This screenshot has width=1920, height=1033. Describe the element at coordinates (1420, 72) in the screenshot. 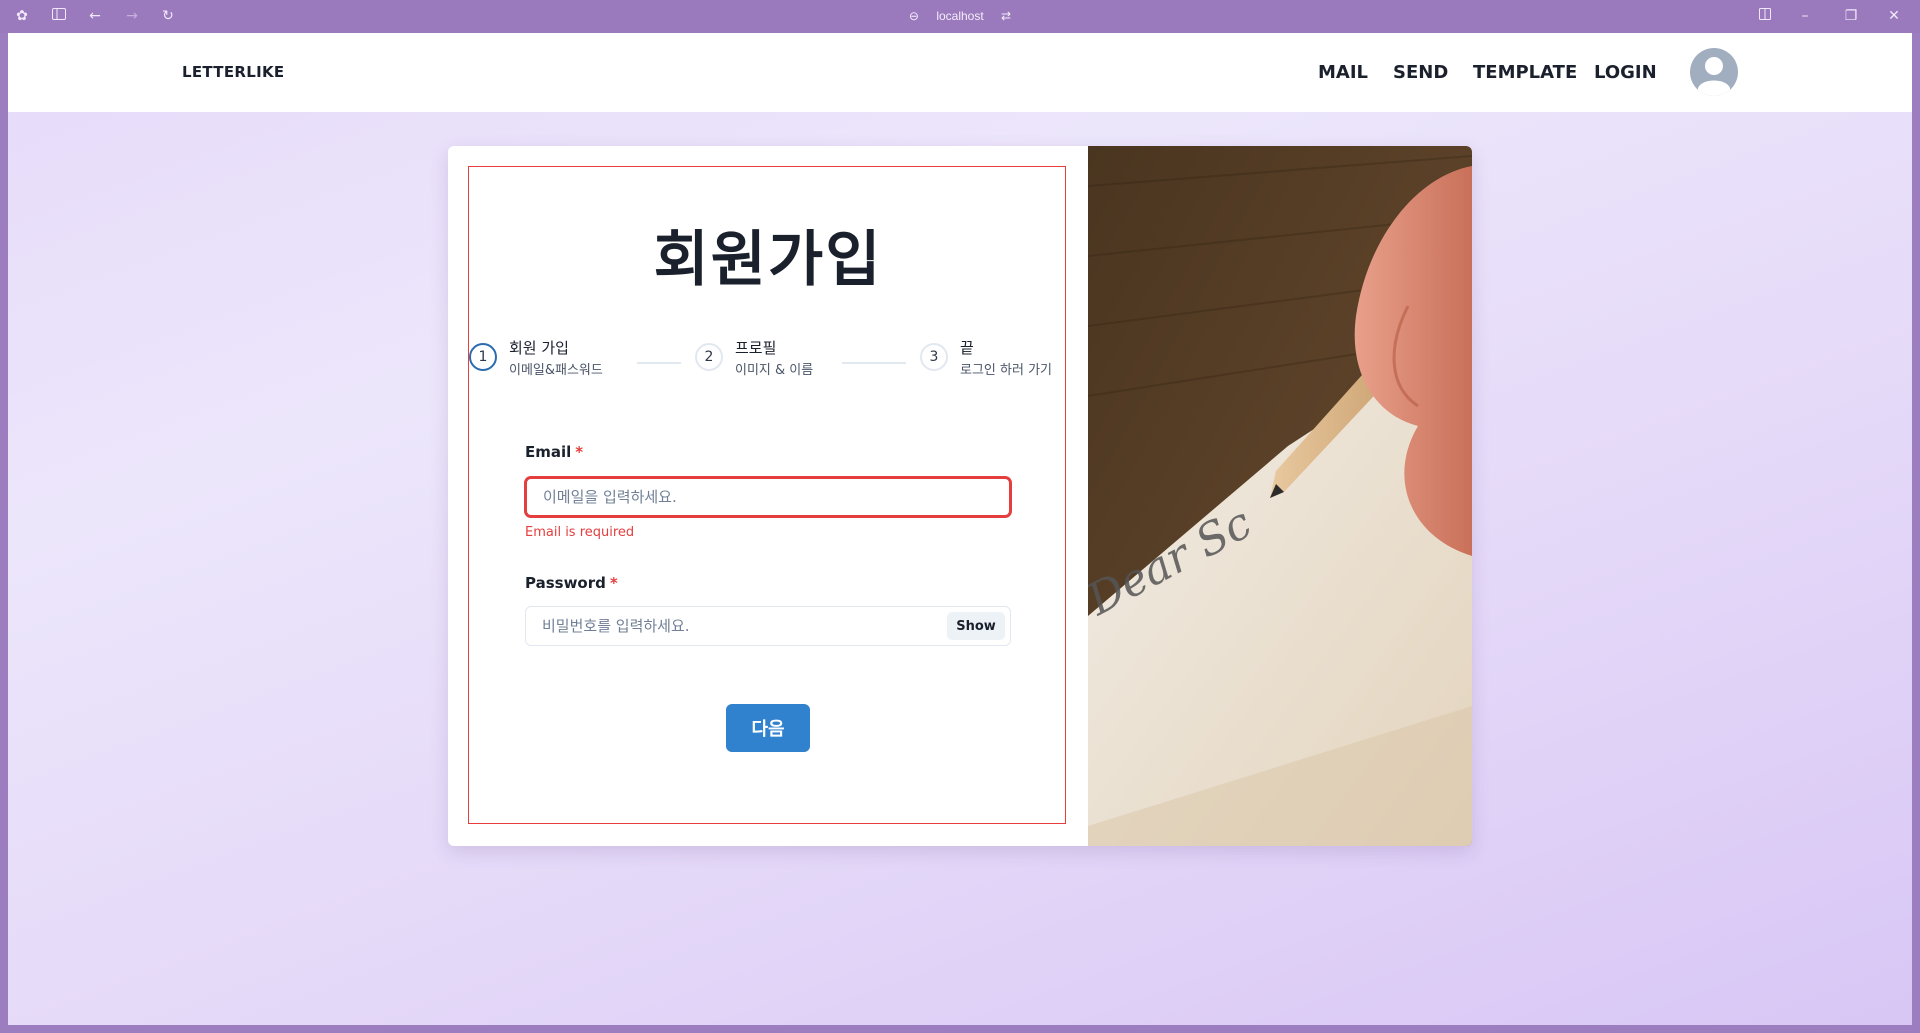

I see `nav-link-send: SEND` at that location.